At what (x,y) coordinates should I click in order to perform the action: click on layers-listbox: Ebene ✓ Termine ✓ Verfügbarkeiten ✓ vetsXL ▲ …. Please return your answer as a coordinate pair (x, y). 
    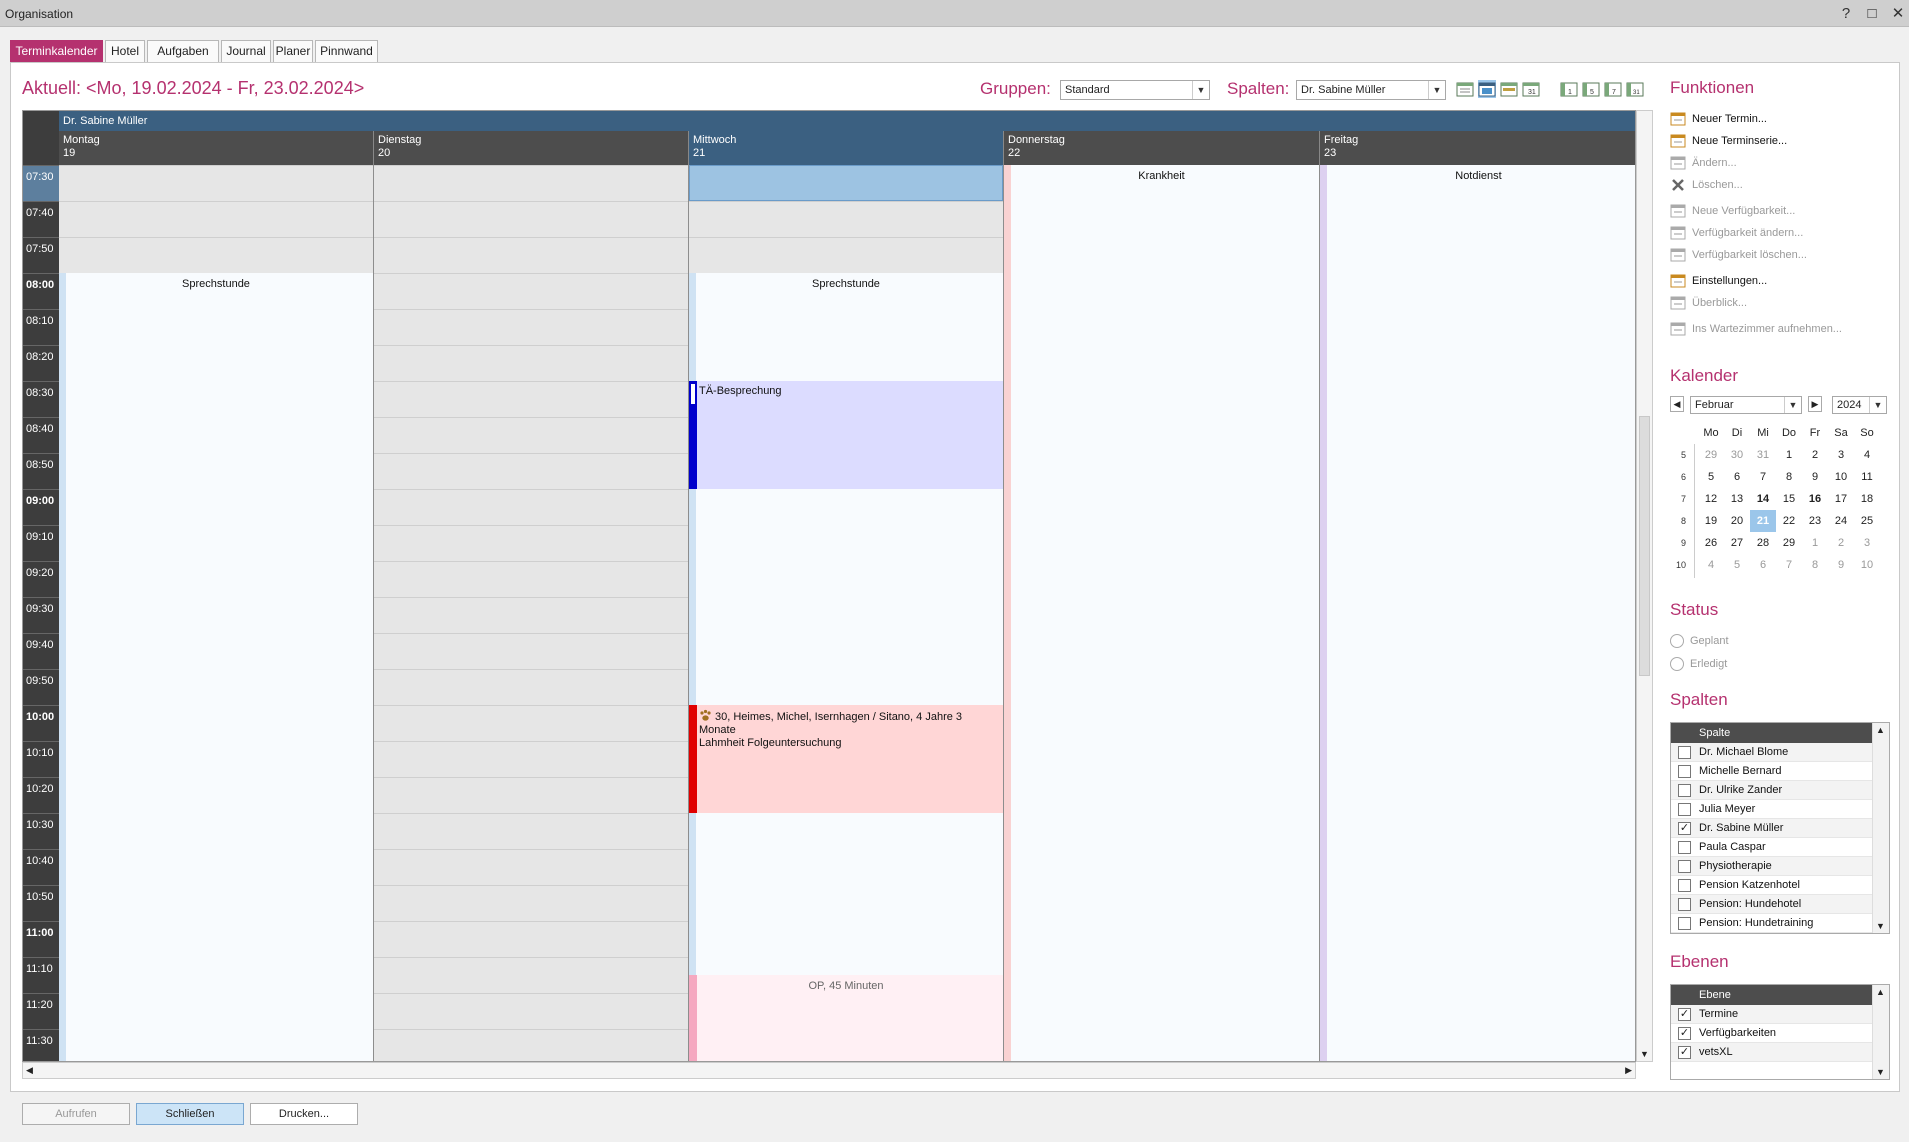
    Looking at the image, I should click on (1780, 1032).